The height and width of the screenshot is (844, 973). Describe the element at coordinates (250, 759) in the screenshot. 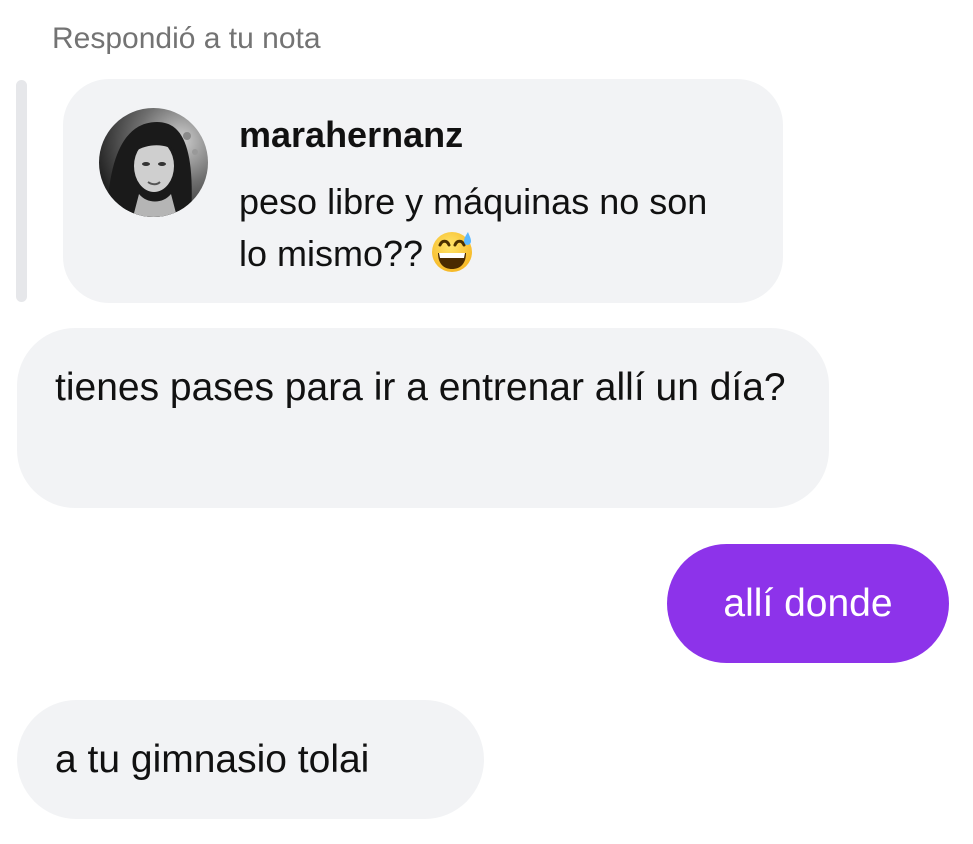

I see `message-bubble-incoming: a tu gimnasio tolai` at that location.